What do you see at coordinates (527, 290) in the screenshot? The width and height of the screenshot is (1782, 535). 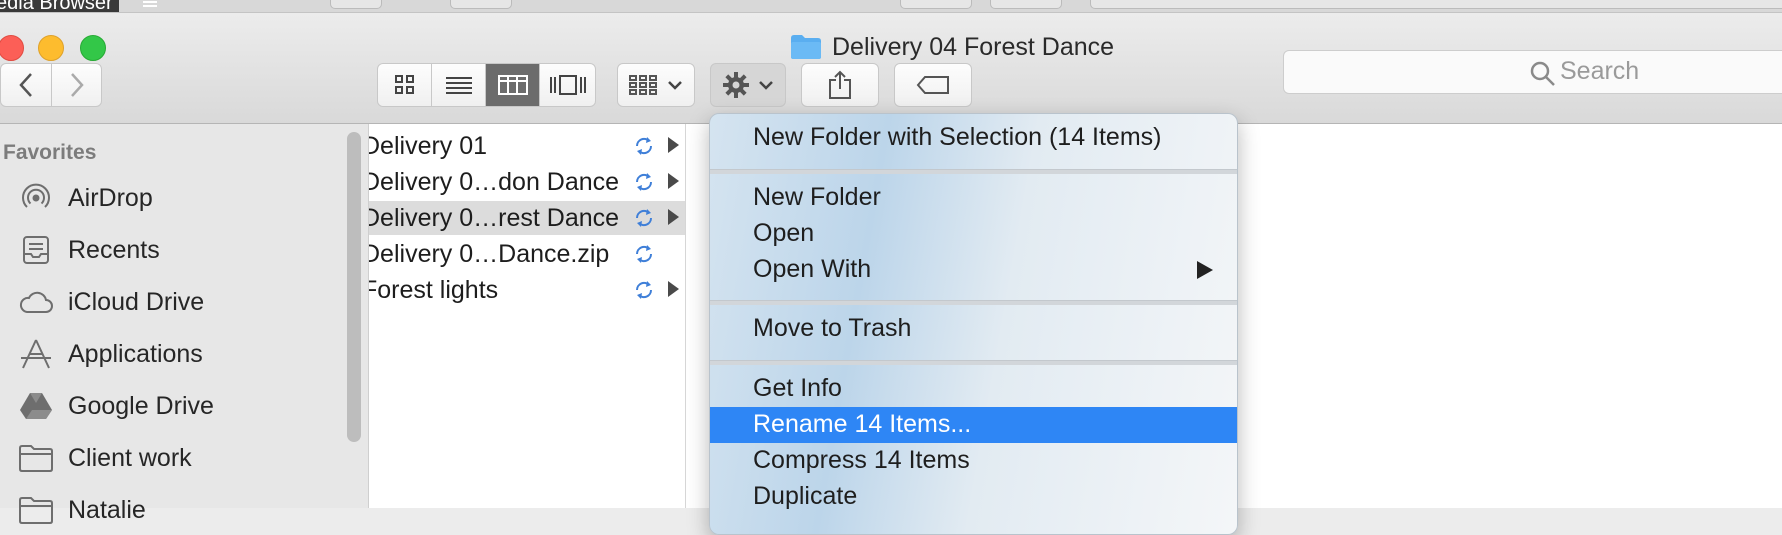 I see `file-row: Forest lights` at bounding box center [527, 290].